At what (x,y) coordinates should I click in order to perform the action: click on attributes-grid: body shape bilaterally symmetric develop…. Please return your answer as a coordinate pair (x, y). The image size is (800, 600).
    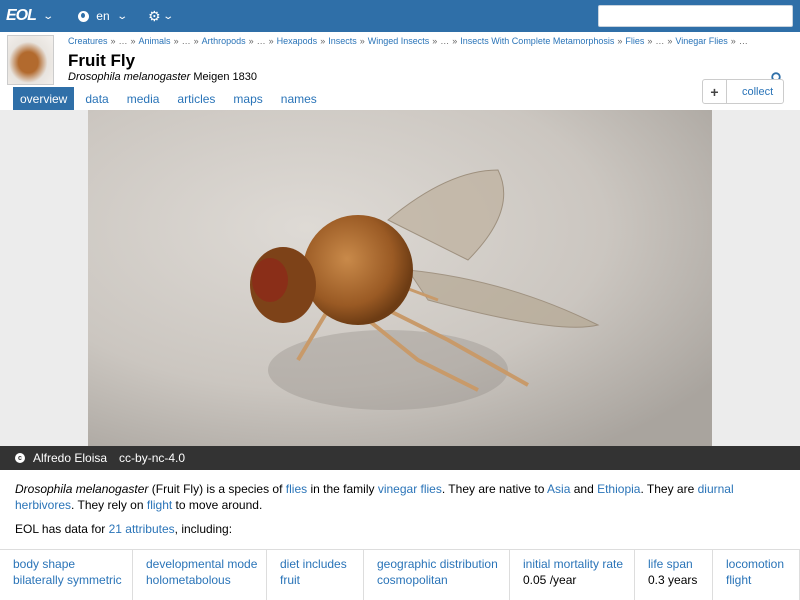
    Looking at the image, I should click on (400, 574).